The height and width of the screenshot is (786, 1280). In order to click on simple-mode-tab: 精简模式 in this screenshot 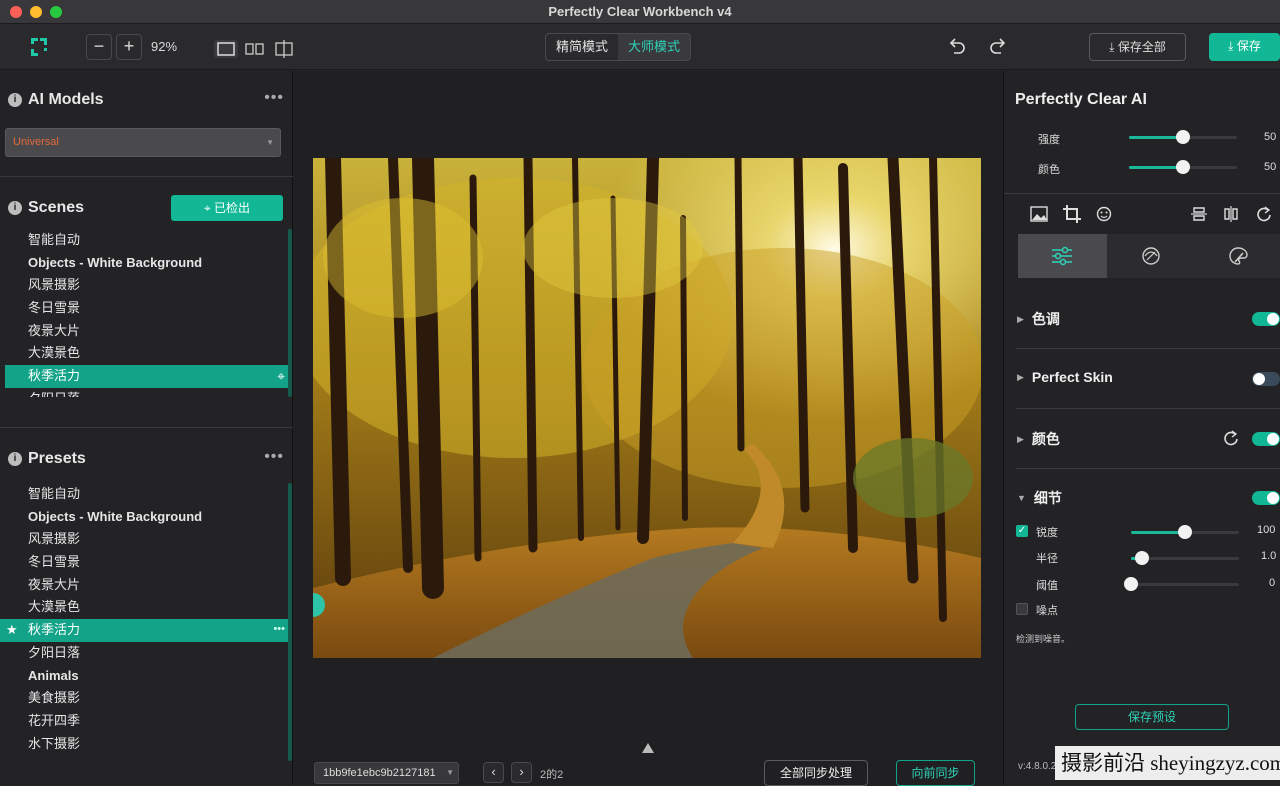, I will do `click(582, 47)`.